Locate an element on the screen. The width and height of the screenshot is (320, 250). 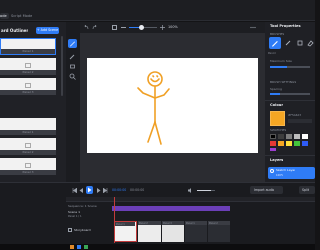
zoom-level: 100% is located at coordinates (173, 27).